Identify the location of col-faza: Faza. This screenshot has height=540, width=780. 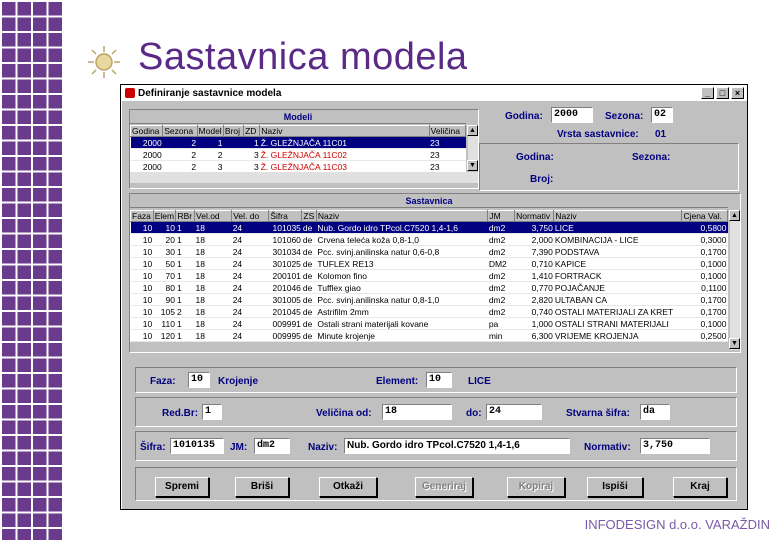
(142, 216).